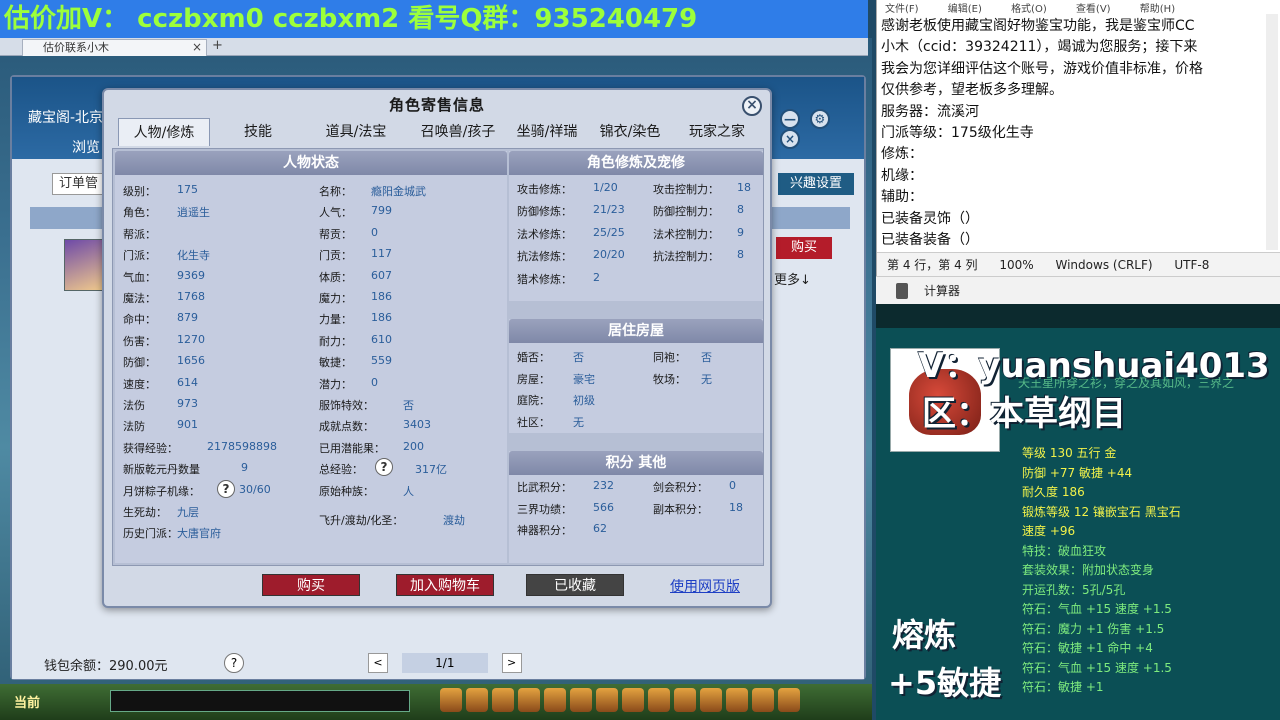 This screenshot has height=720, width=1280. I want to click on tab-outfits: 锦衣/染色, so click(630, 132).